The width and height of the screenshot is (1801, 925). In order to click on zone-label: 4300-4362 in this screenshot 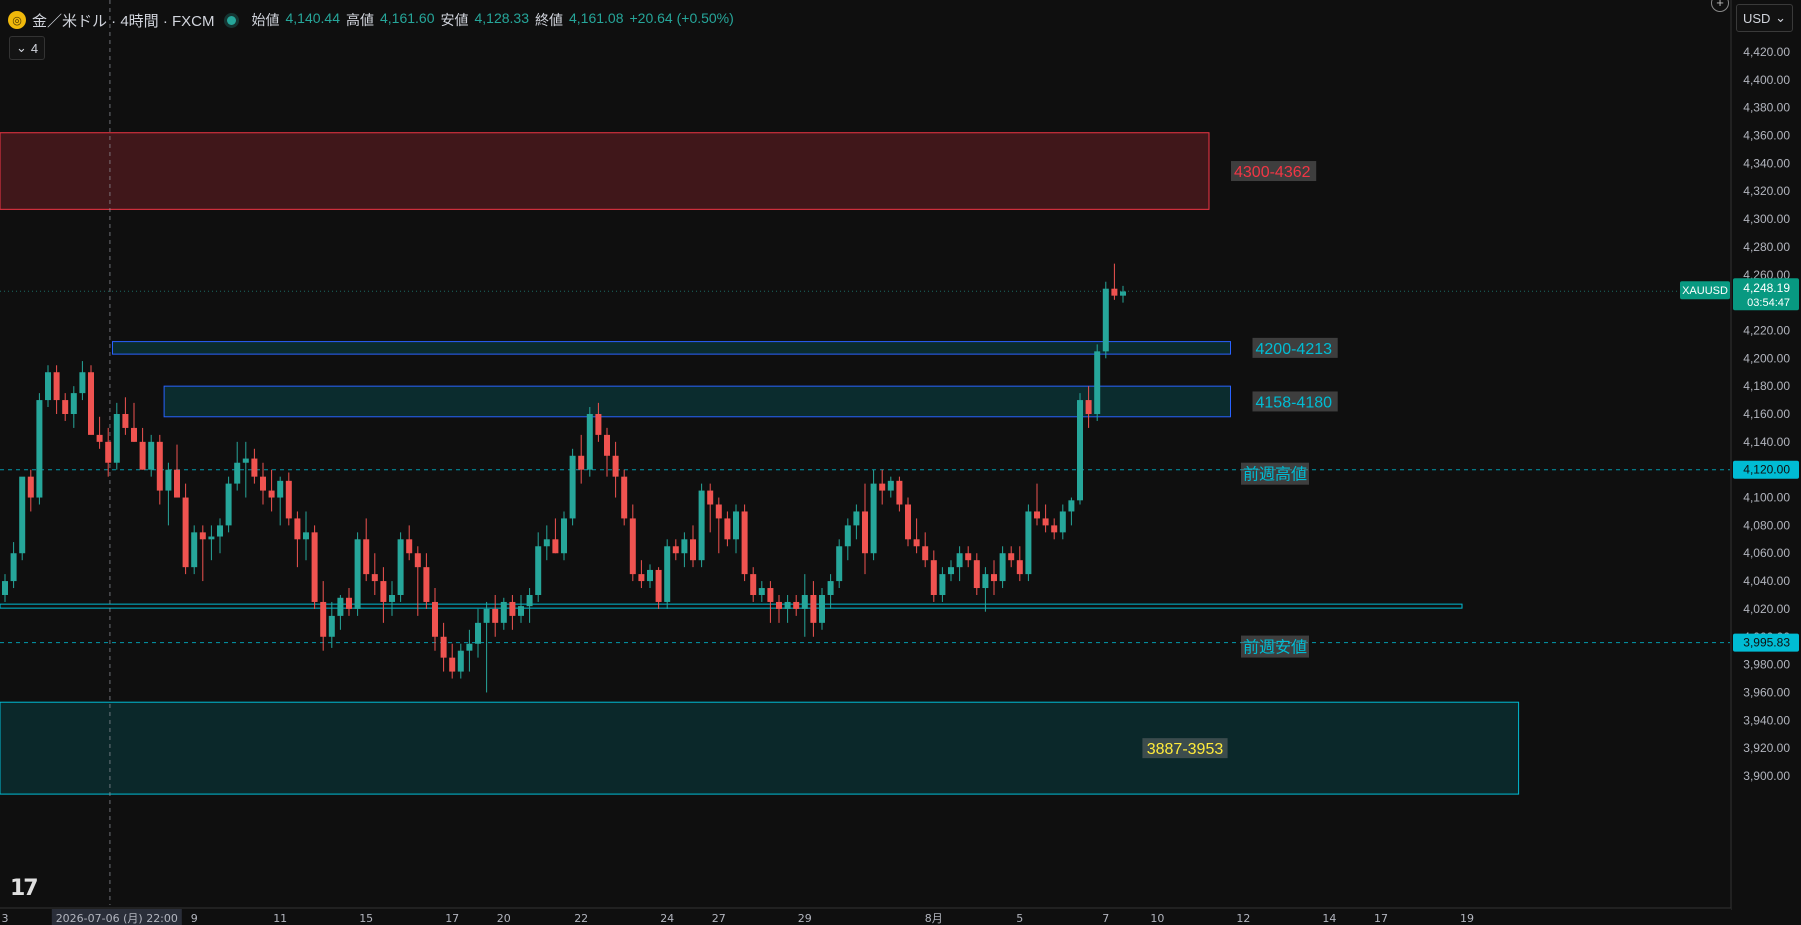, I will do `click(1272, 172)`.